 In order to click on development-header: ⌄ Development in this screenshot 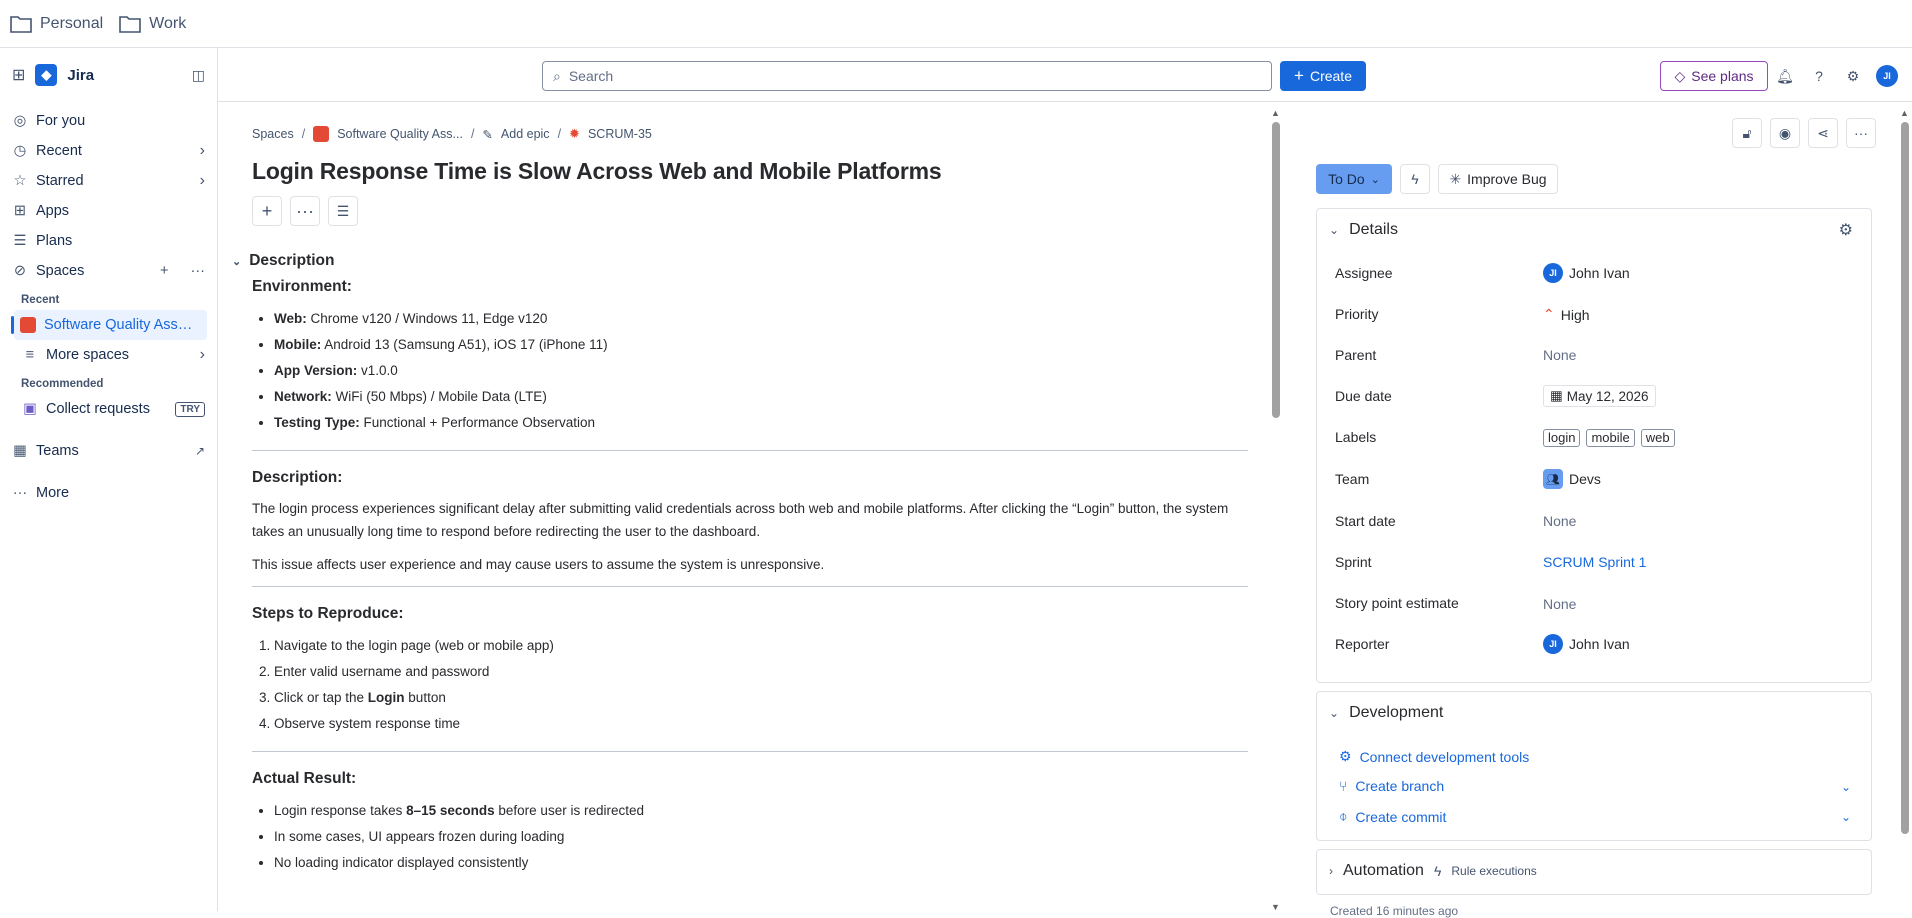, I will do `click(1594, 713)`.